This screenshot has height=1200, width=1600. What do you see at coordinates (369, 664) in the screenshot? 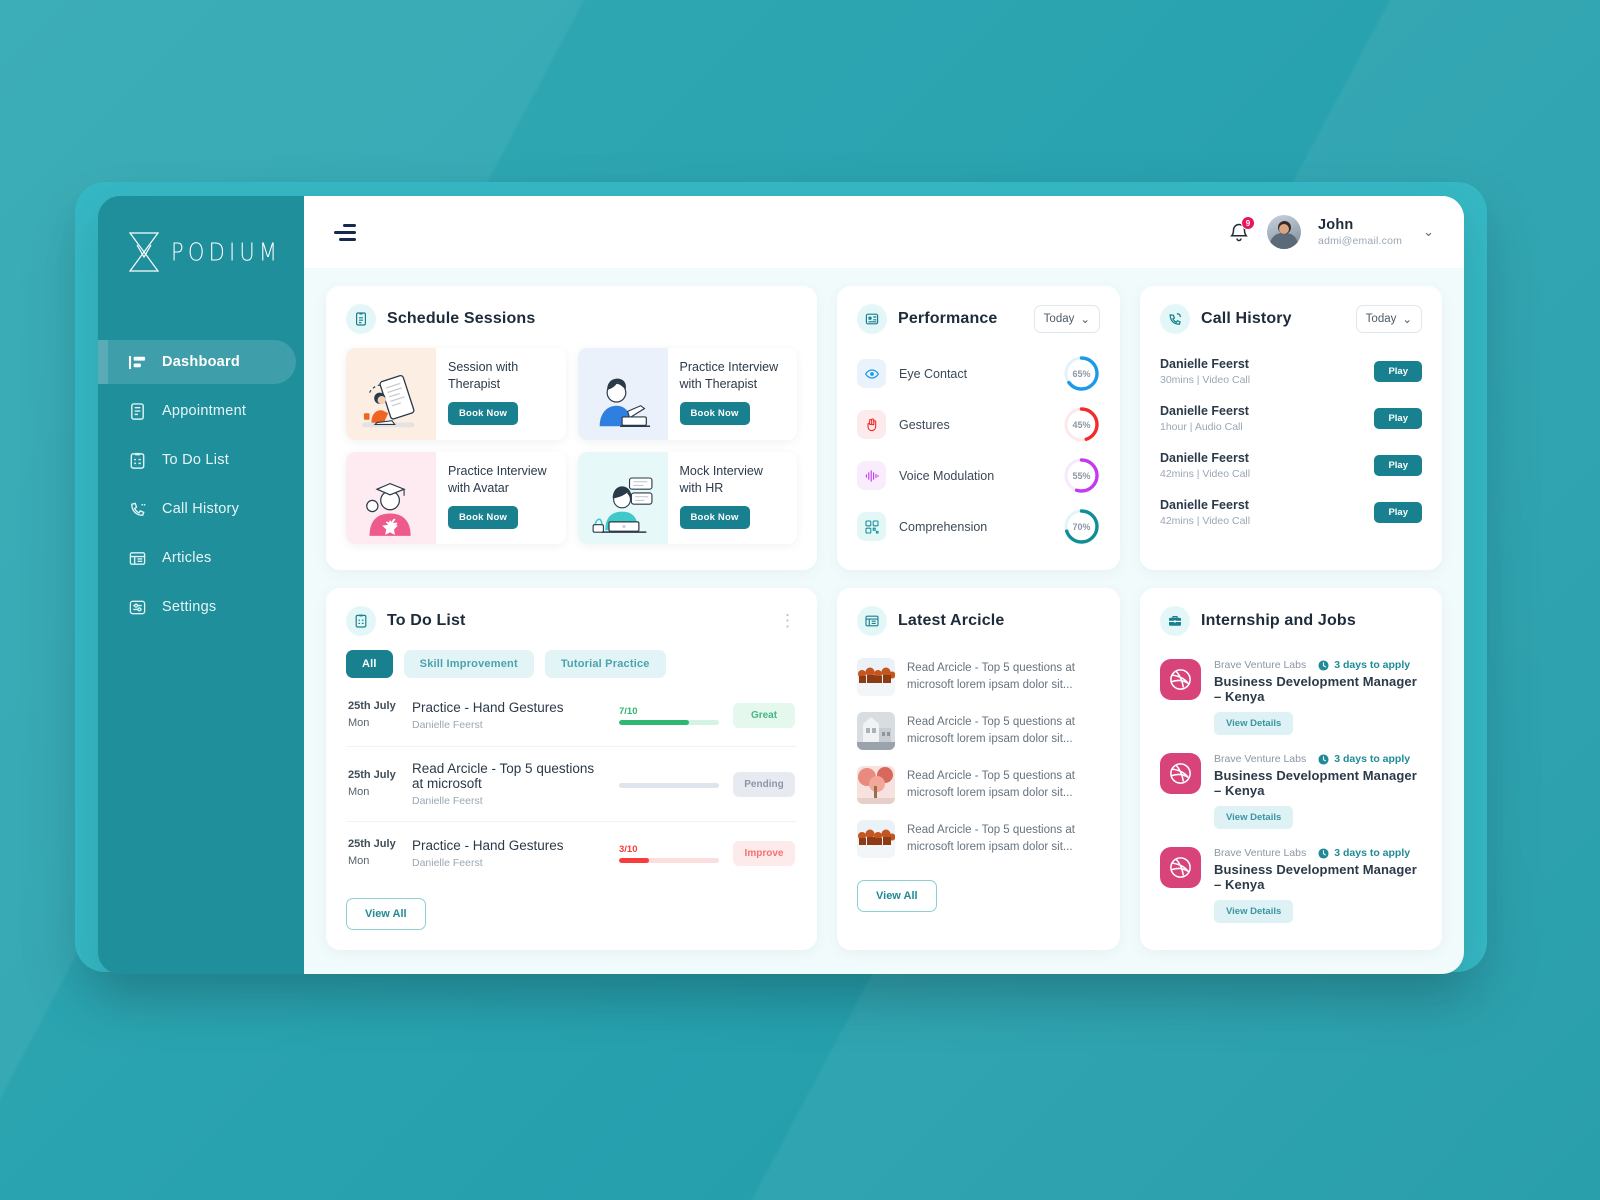
I see `todo-filter-all: All` at bounding box center [369, 664].